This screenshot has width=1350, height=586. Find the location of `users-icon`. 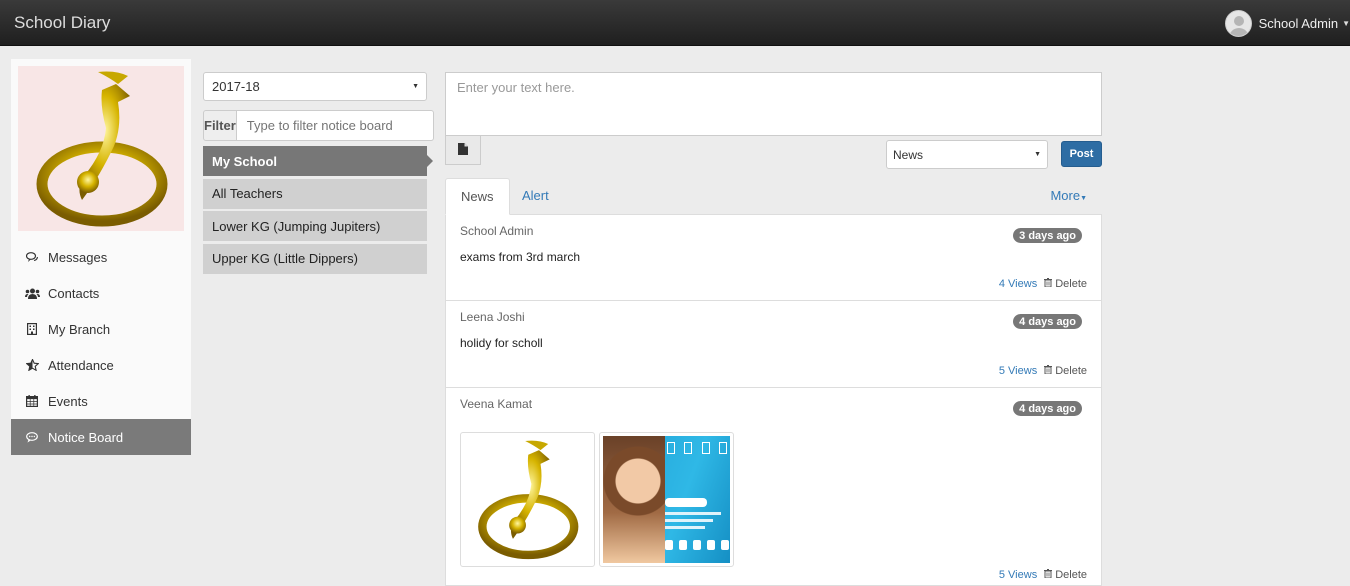

users-icon is located at coordinates (32, 293).